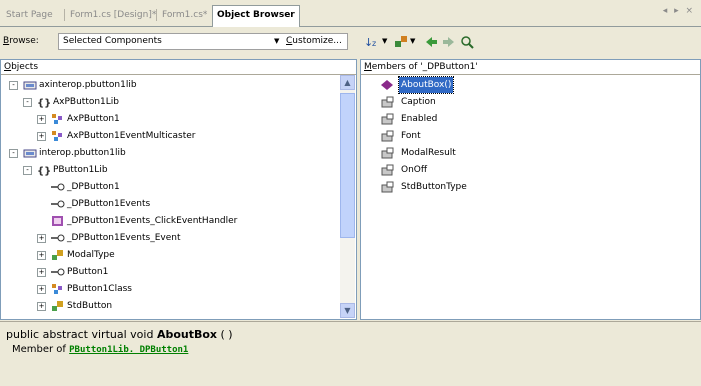 The image size is (701, 386). I want to click on tree-node-label: PButton1Lib, so click(80, 170).